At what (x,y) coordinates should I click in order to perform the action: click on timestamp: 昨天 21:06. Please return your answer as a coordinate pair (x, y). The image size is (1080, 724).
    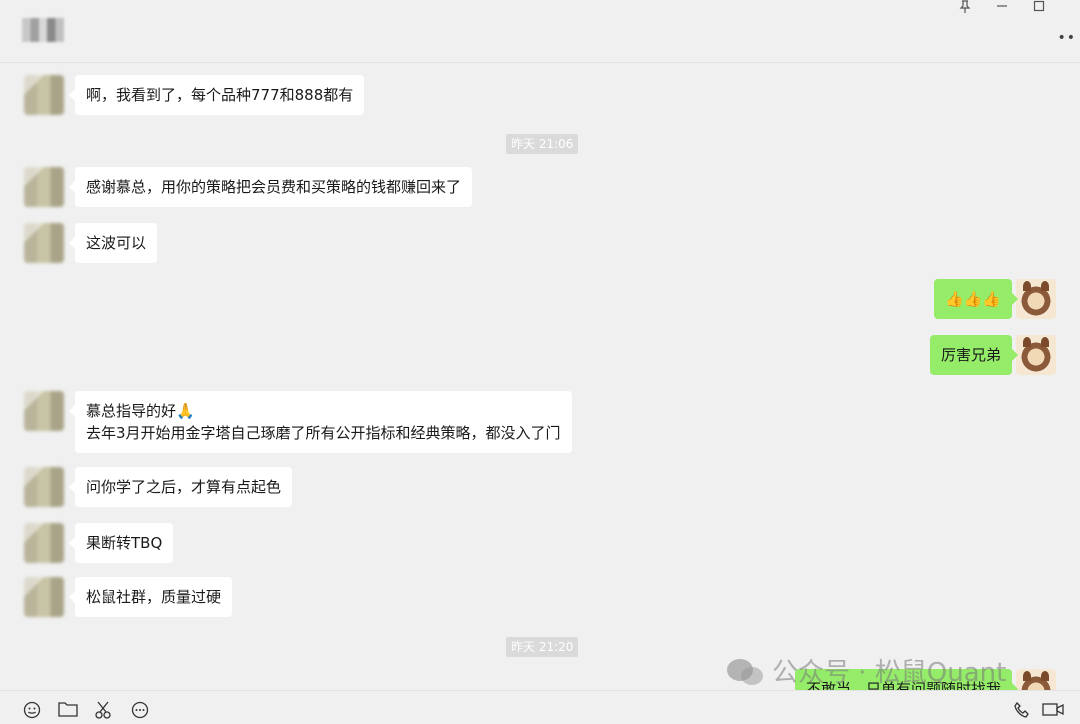
    Looking at the image, I should click on (542, 144).